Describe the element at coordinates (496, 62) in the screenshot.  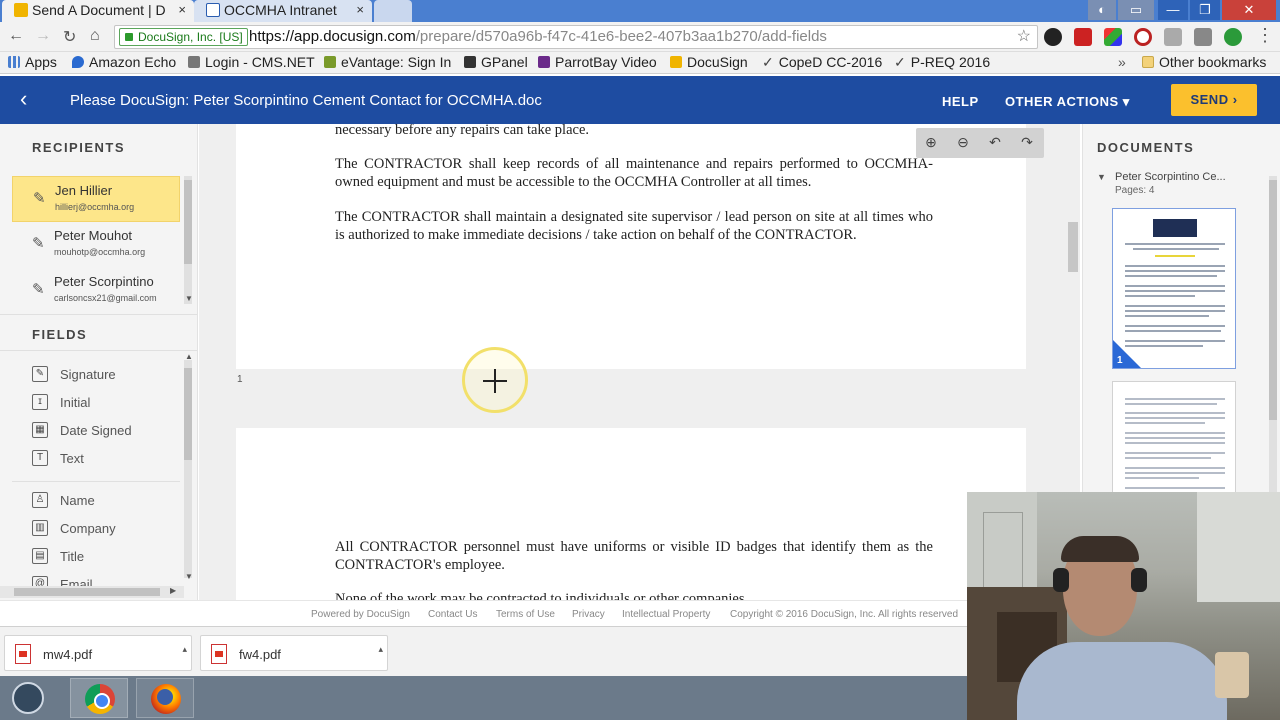
I see `bookmark-gpanel: GPanel` at that location.